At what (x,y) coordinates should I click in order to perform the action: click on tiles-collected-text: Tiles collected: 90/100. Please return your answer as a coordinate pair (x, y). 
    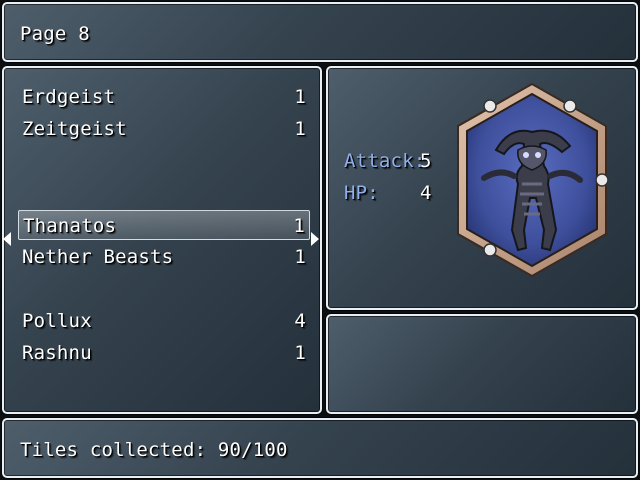
    Looking at the image, I should click on (154, 450).